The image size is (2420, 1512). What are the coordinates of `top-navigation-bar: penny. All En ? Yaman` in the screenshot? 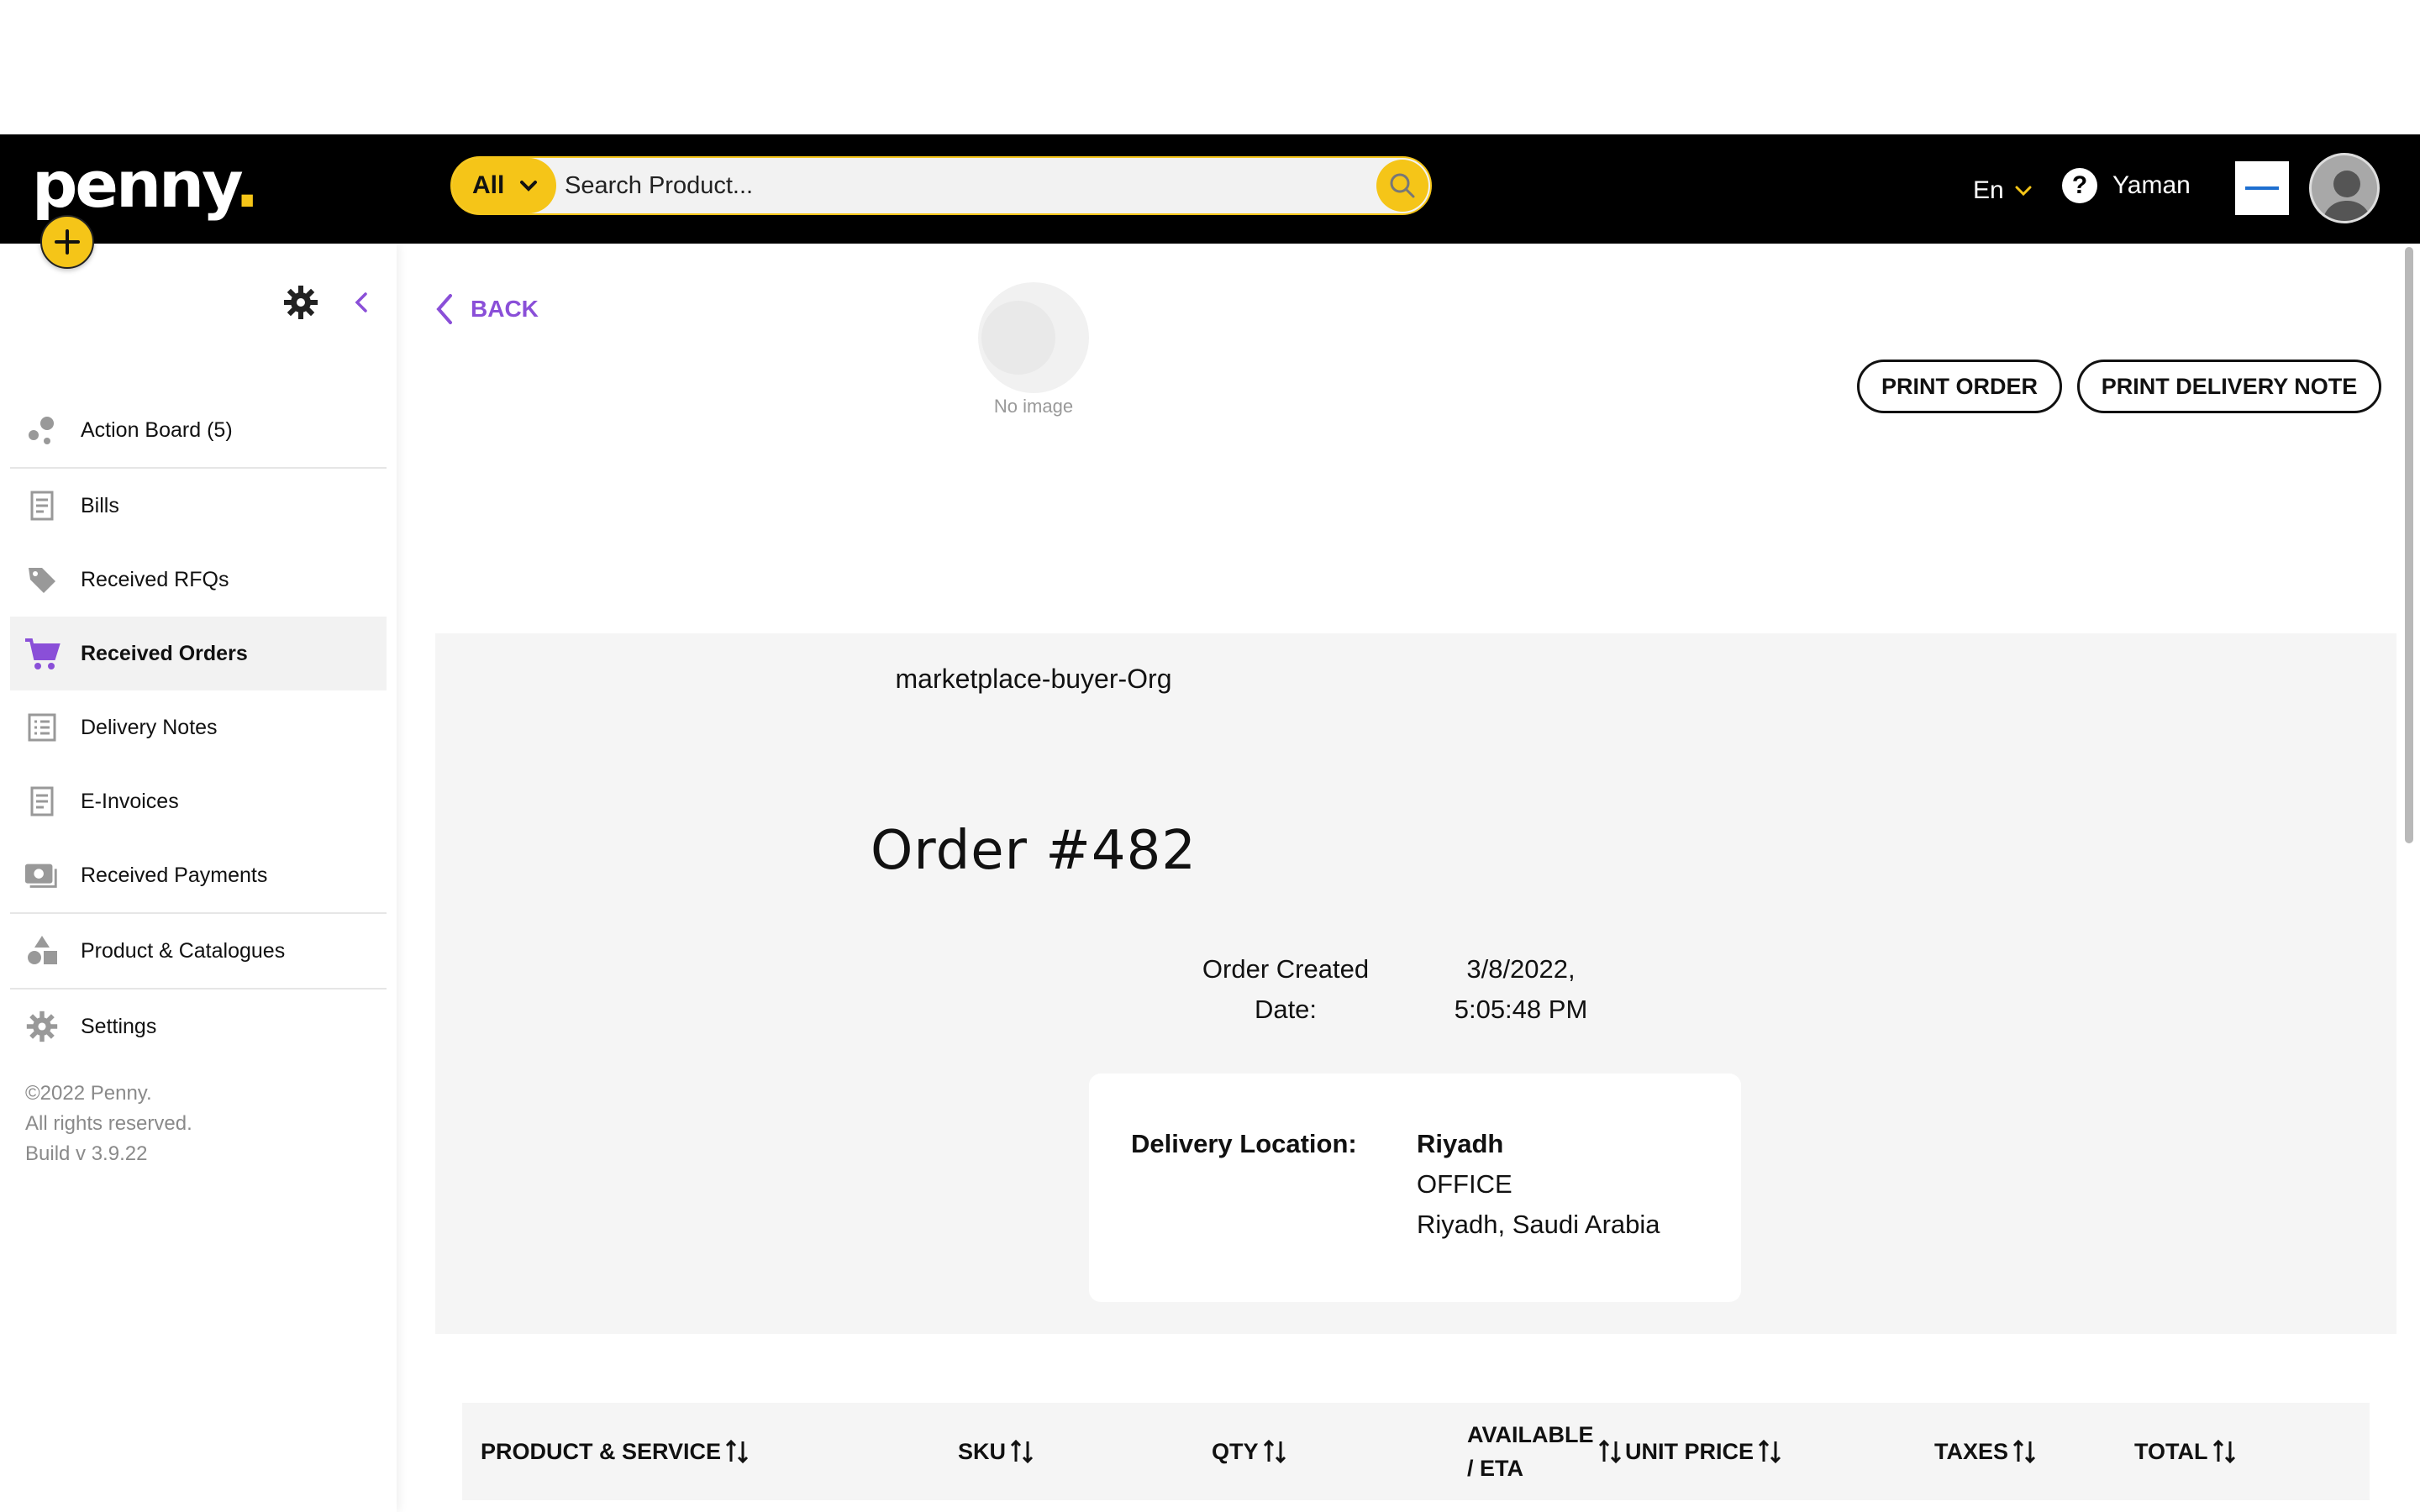 It's located at (1210, 201).